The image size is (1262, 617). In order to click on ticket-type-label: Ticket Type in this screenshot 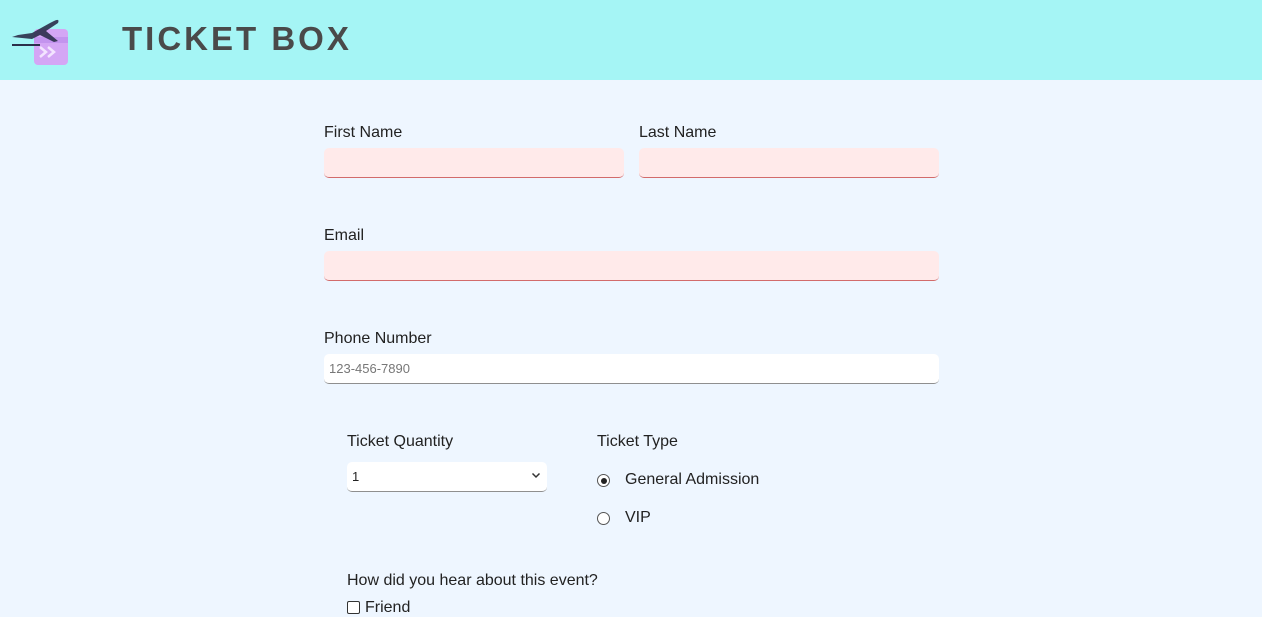, I will do `click(637, 441)`.